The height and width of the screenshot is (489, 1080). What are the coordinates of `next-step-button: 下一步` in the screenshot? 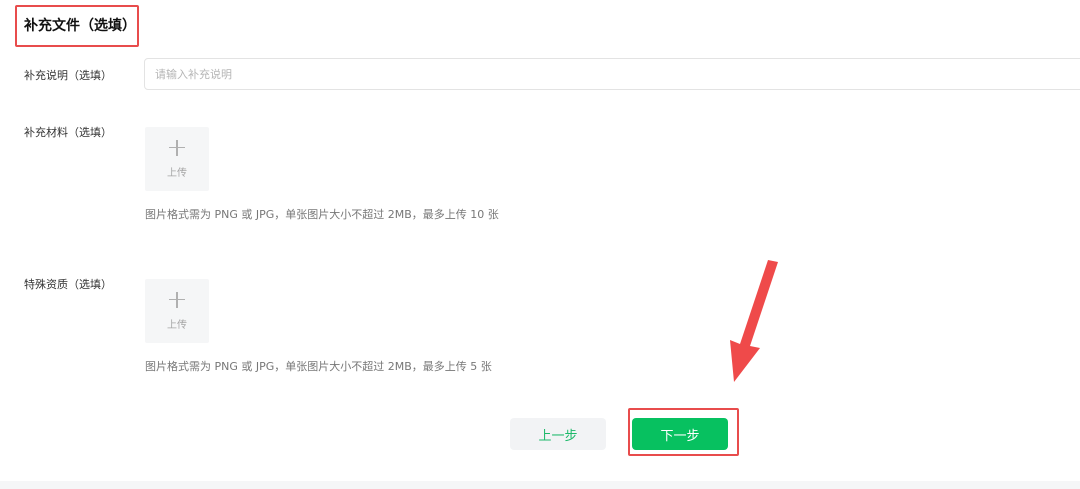 It's located at (680, 434).